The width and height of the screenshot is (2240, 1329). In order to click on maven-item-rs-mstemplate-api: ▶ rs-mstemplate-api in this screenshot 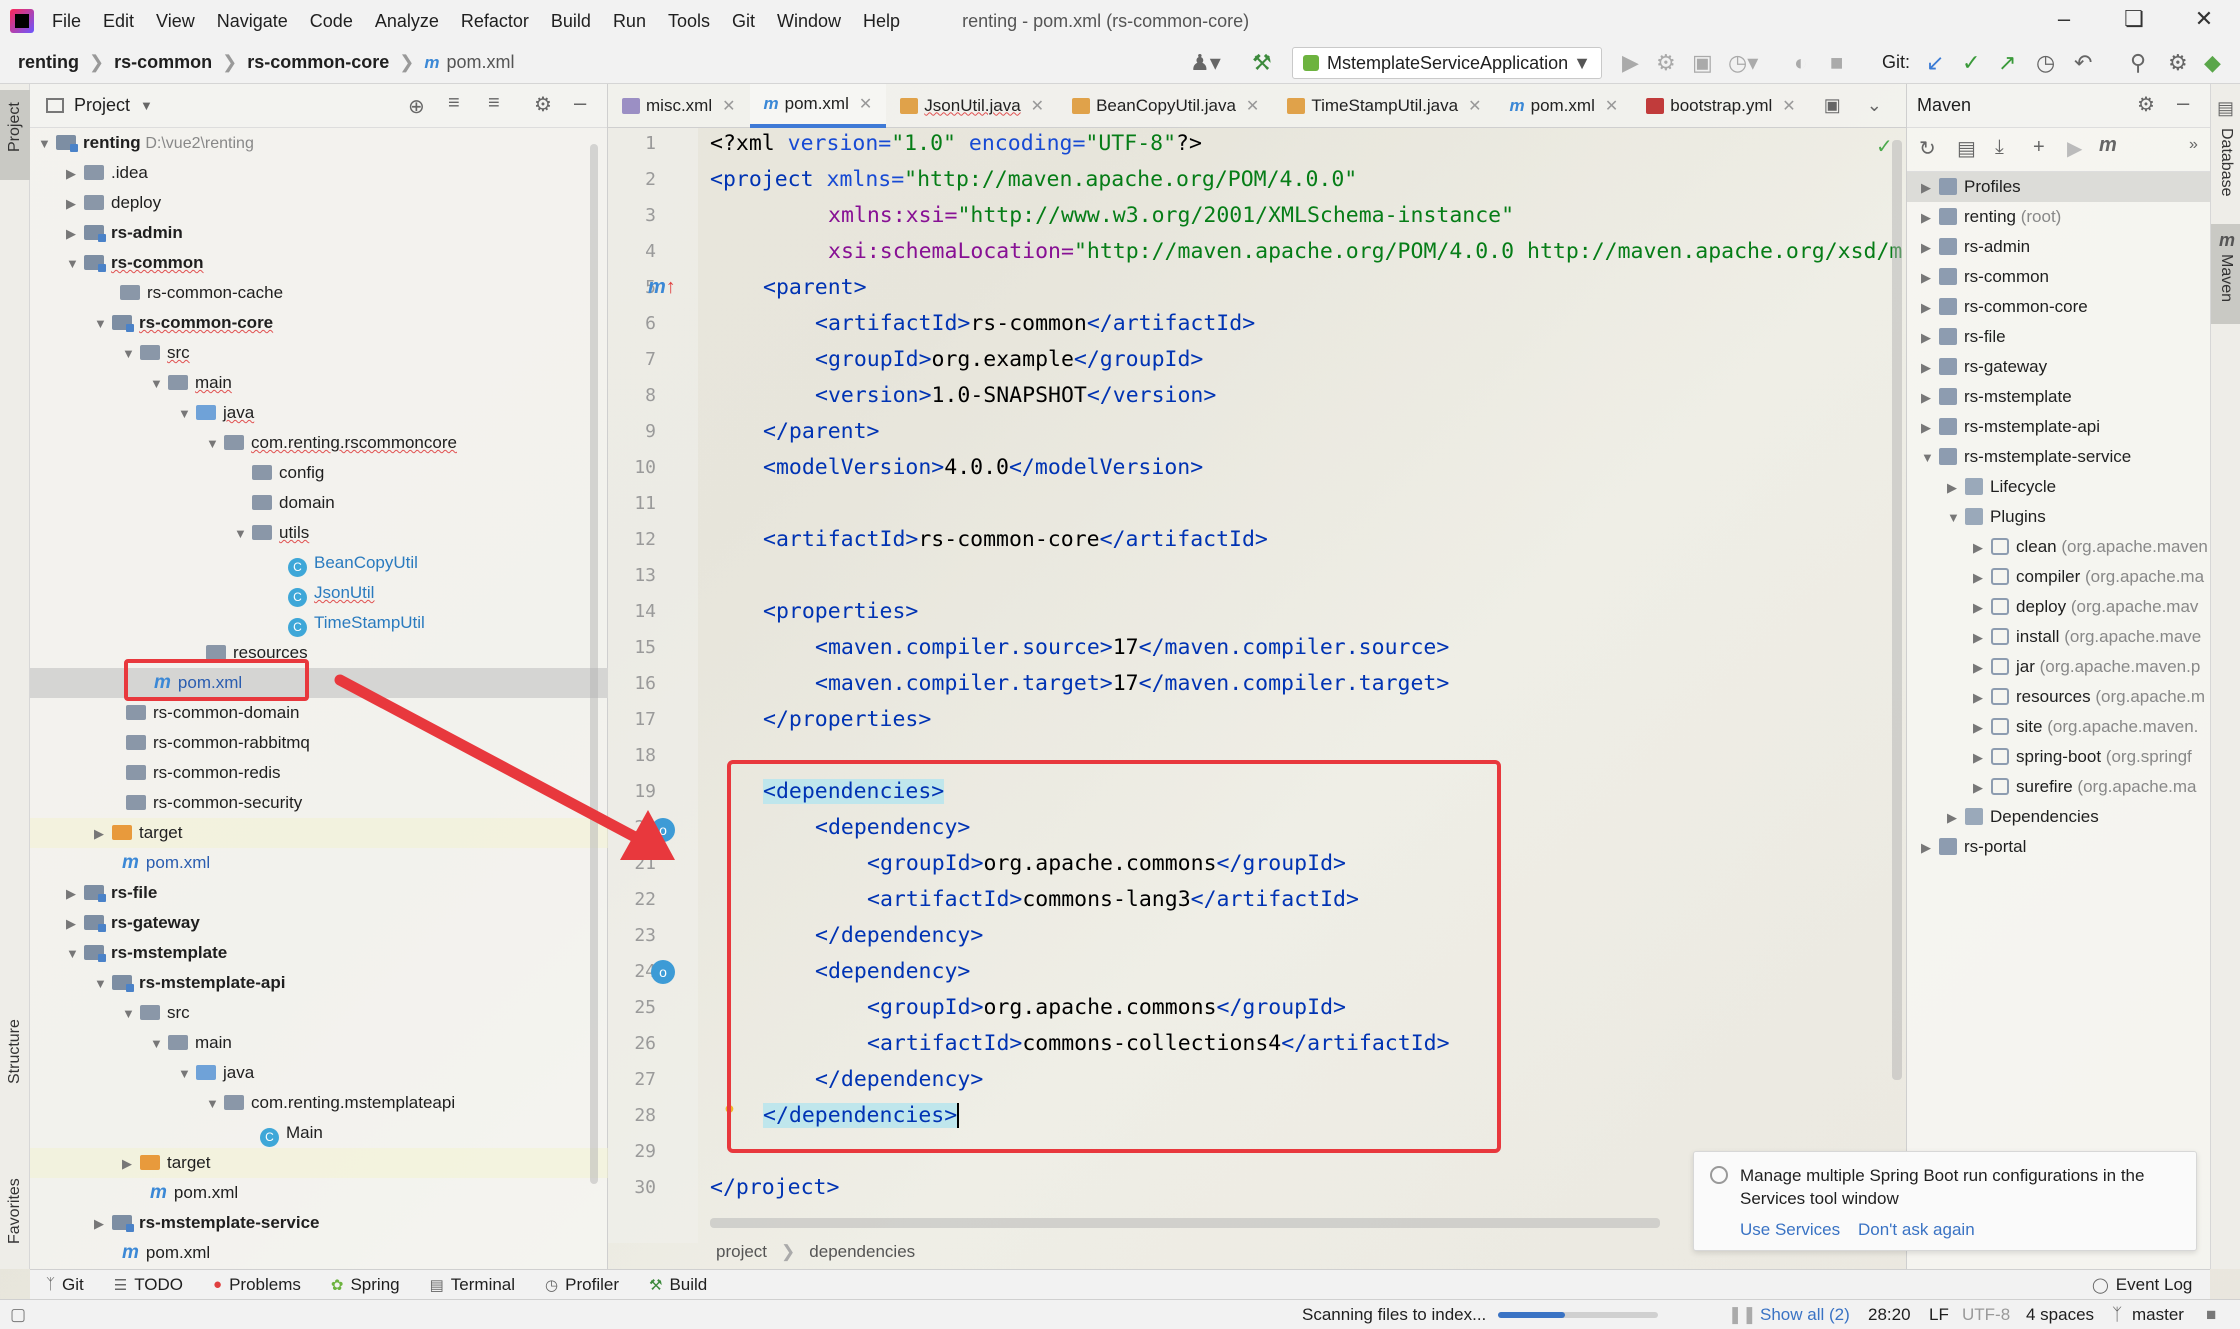, I will do `click(2059, 427)`.